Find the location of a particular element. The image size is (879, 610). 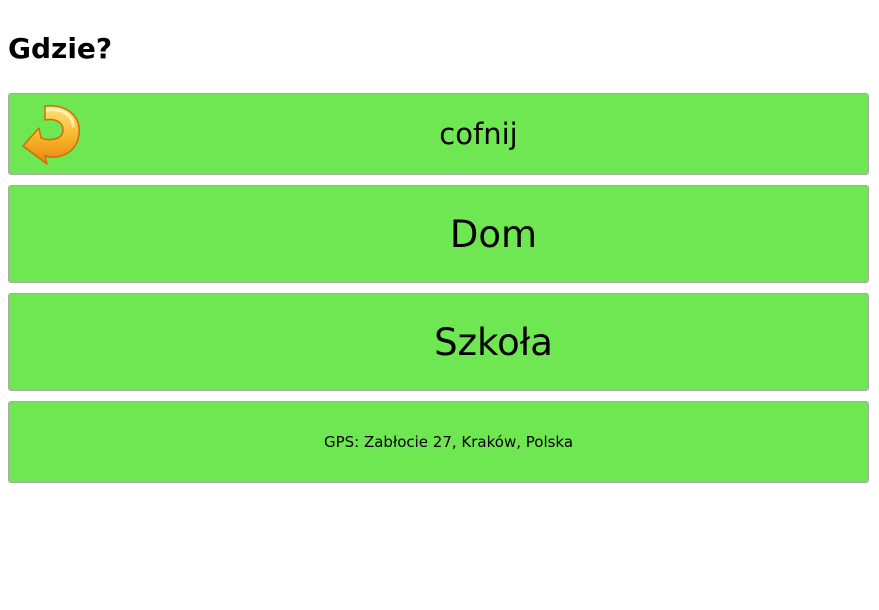

gps-location-button: GPS: Zabłocie 27, Kraków, Polska is located at coordinates (438, 442).